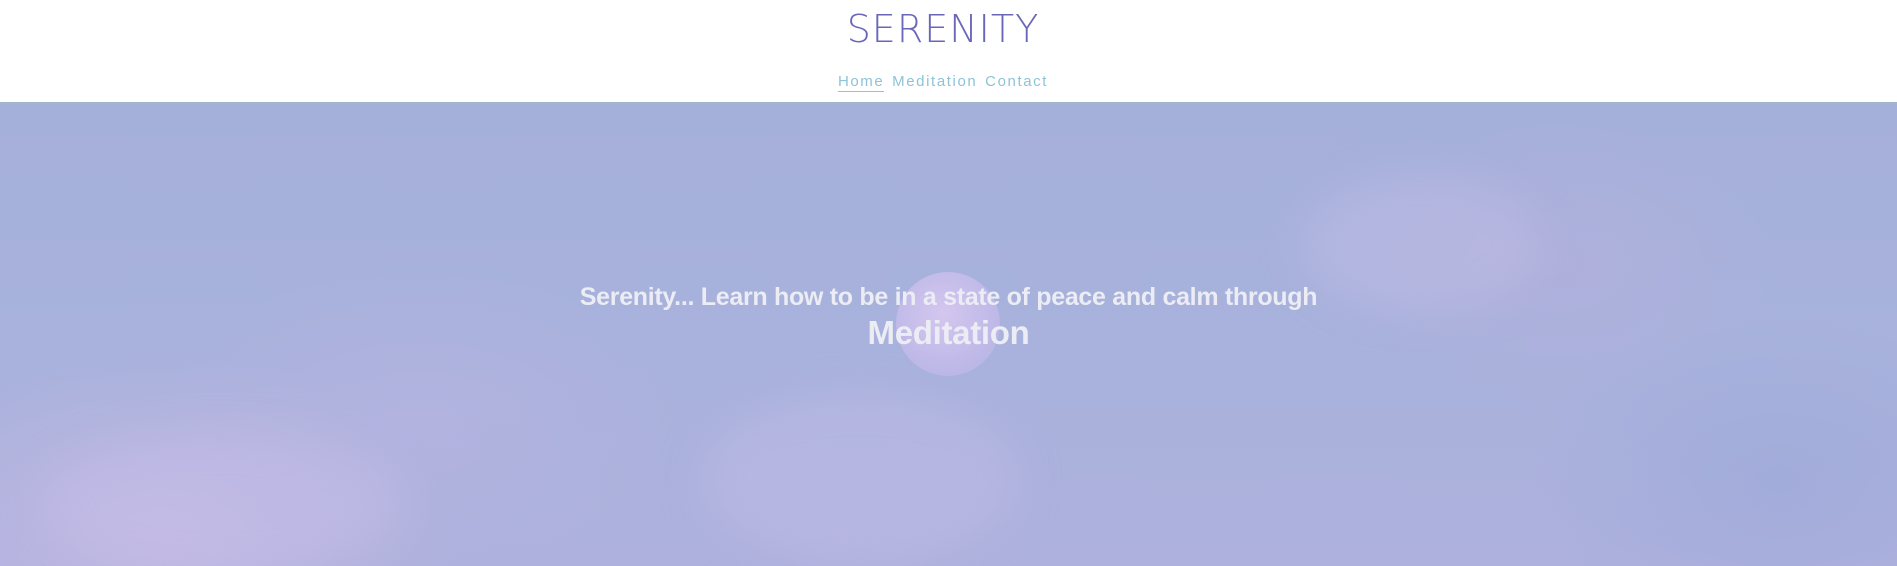 The image size is (1897, 566). Describe the element at coordinates (934, 81) in the screenshot. I see `nav-link-meditation: Meditation` at that location.